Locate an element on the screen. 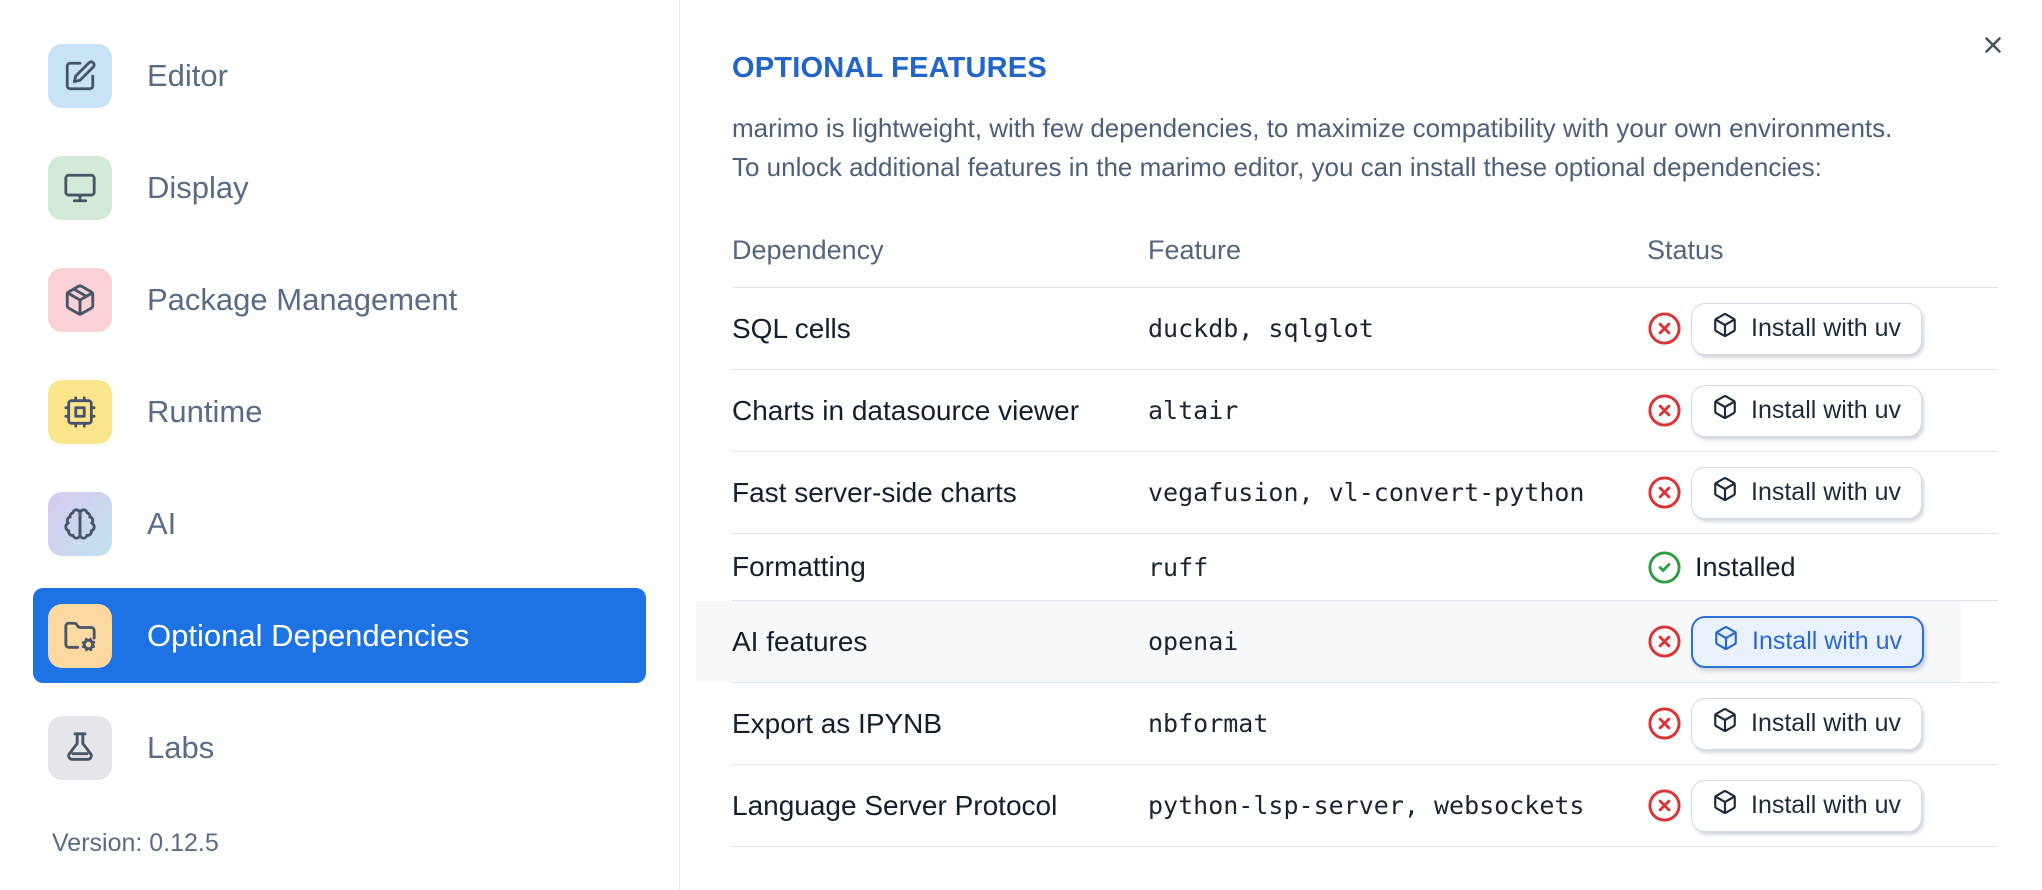  sidebar-item-labs: Labs is located at coordinates (339, 747).